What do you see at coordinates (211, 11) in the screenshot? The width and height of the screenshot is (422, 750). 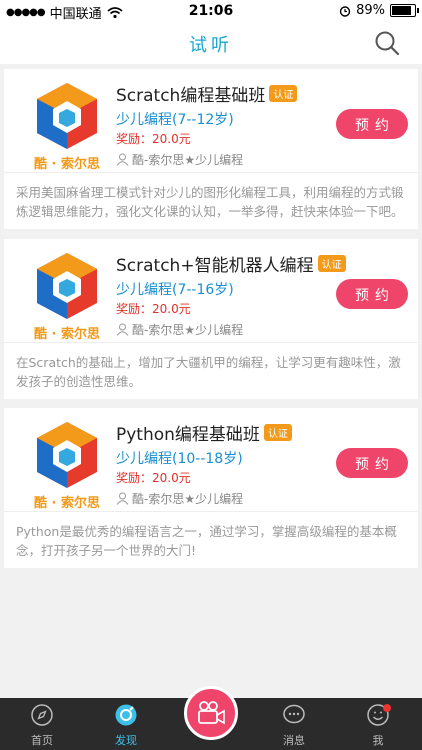 I see `status-bar: ●●●●● 中国联通 21:06 89%` at bounding box center [211, 11].